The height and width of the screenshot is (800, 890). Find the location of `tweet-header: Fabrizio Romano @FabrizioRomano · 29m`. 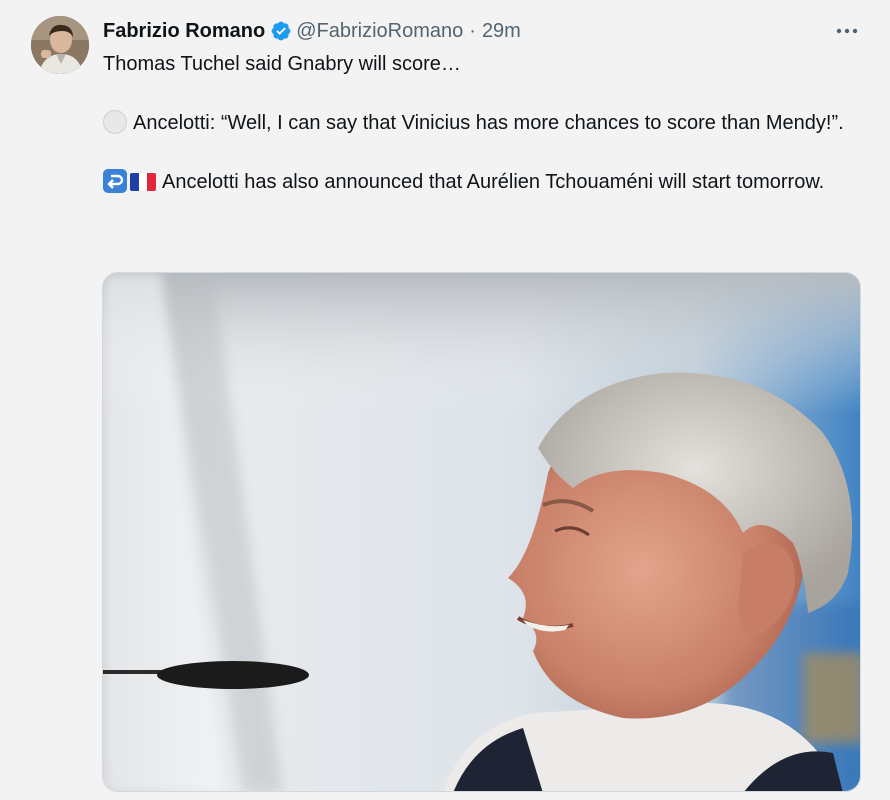

tweet-header: Fabrizio Romano @FabrizioRomano · 29m is located at coordinates (312, 31).